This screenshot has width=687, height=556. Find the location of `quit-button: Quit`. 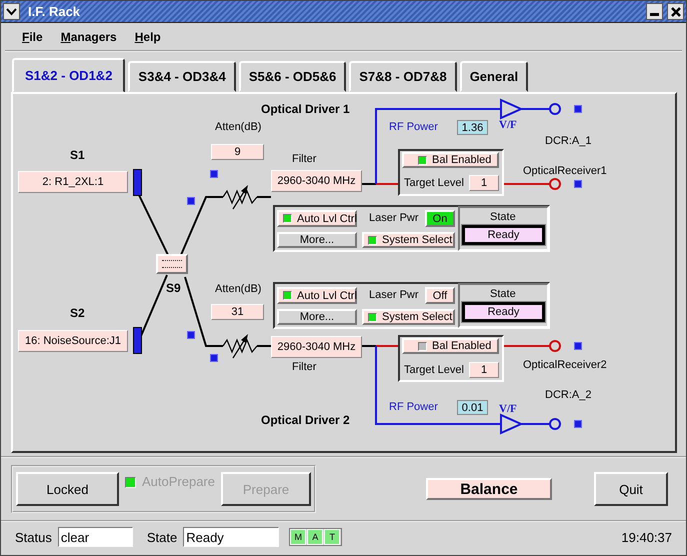

quit-button: Quit is located at coordinates (631, 489).